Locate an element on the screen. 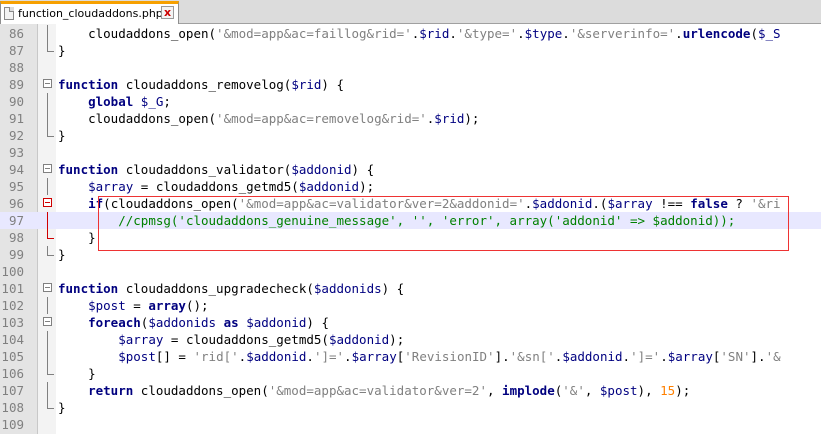  line-number: 109 is located at coordinates (12, 424).